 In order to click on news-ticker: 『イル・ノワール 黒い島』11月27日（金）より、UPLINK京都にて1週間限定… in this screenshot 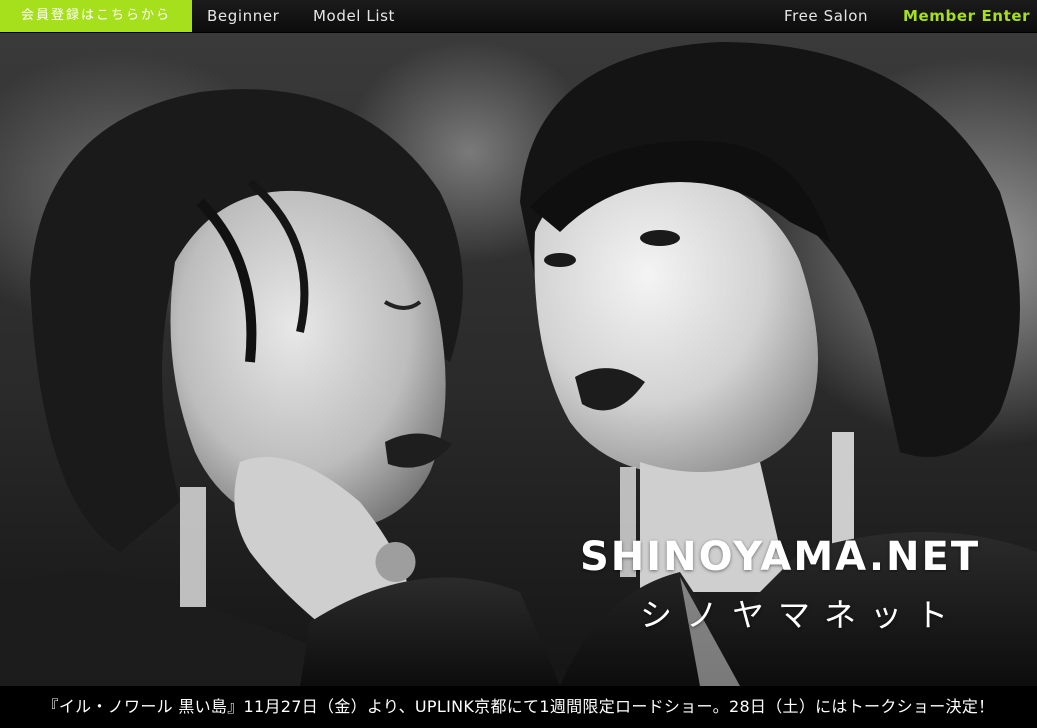, I will do `click(518, 707)`.